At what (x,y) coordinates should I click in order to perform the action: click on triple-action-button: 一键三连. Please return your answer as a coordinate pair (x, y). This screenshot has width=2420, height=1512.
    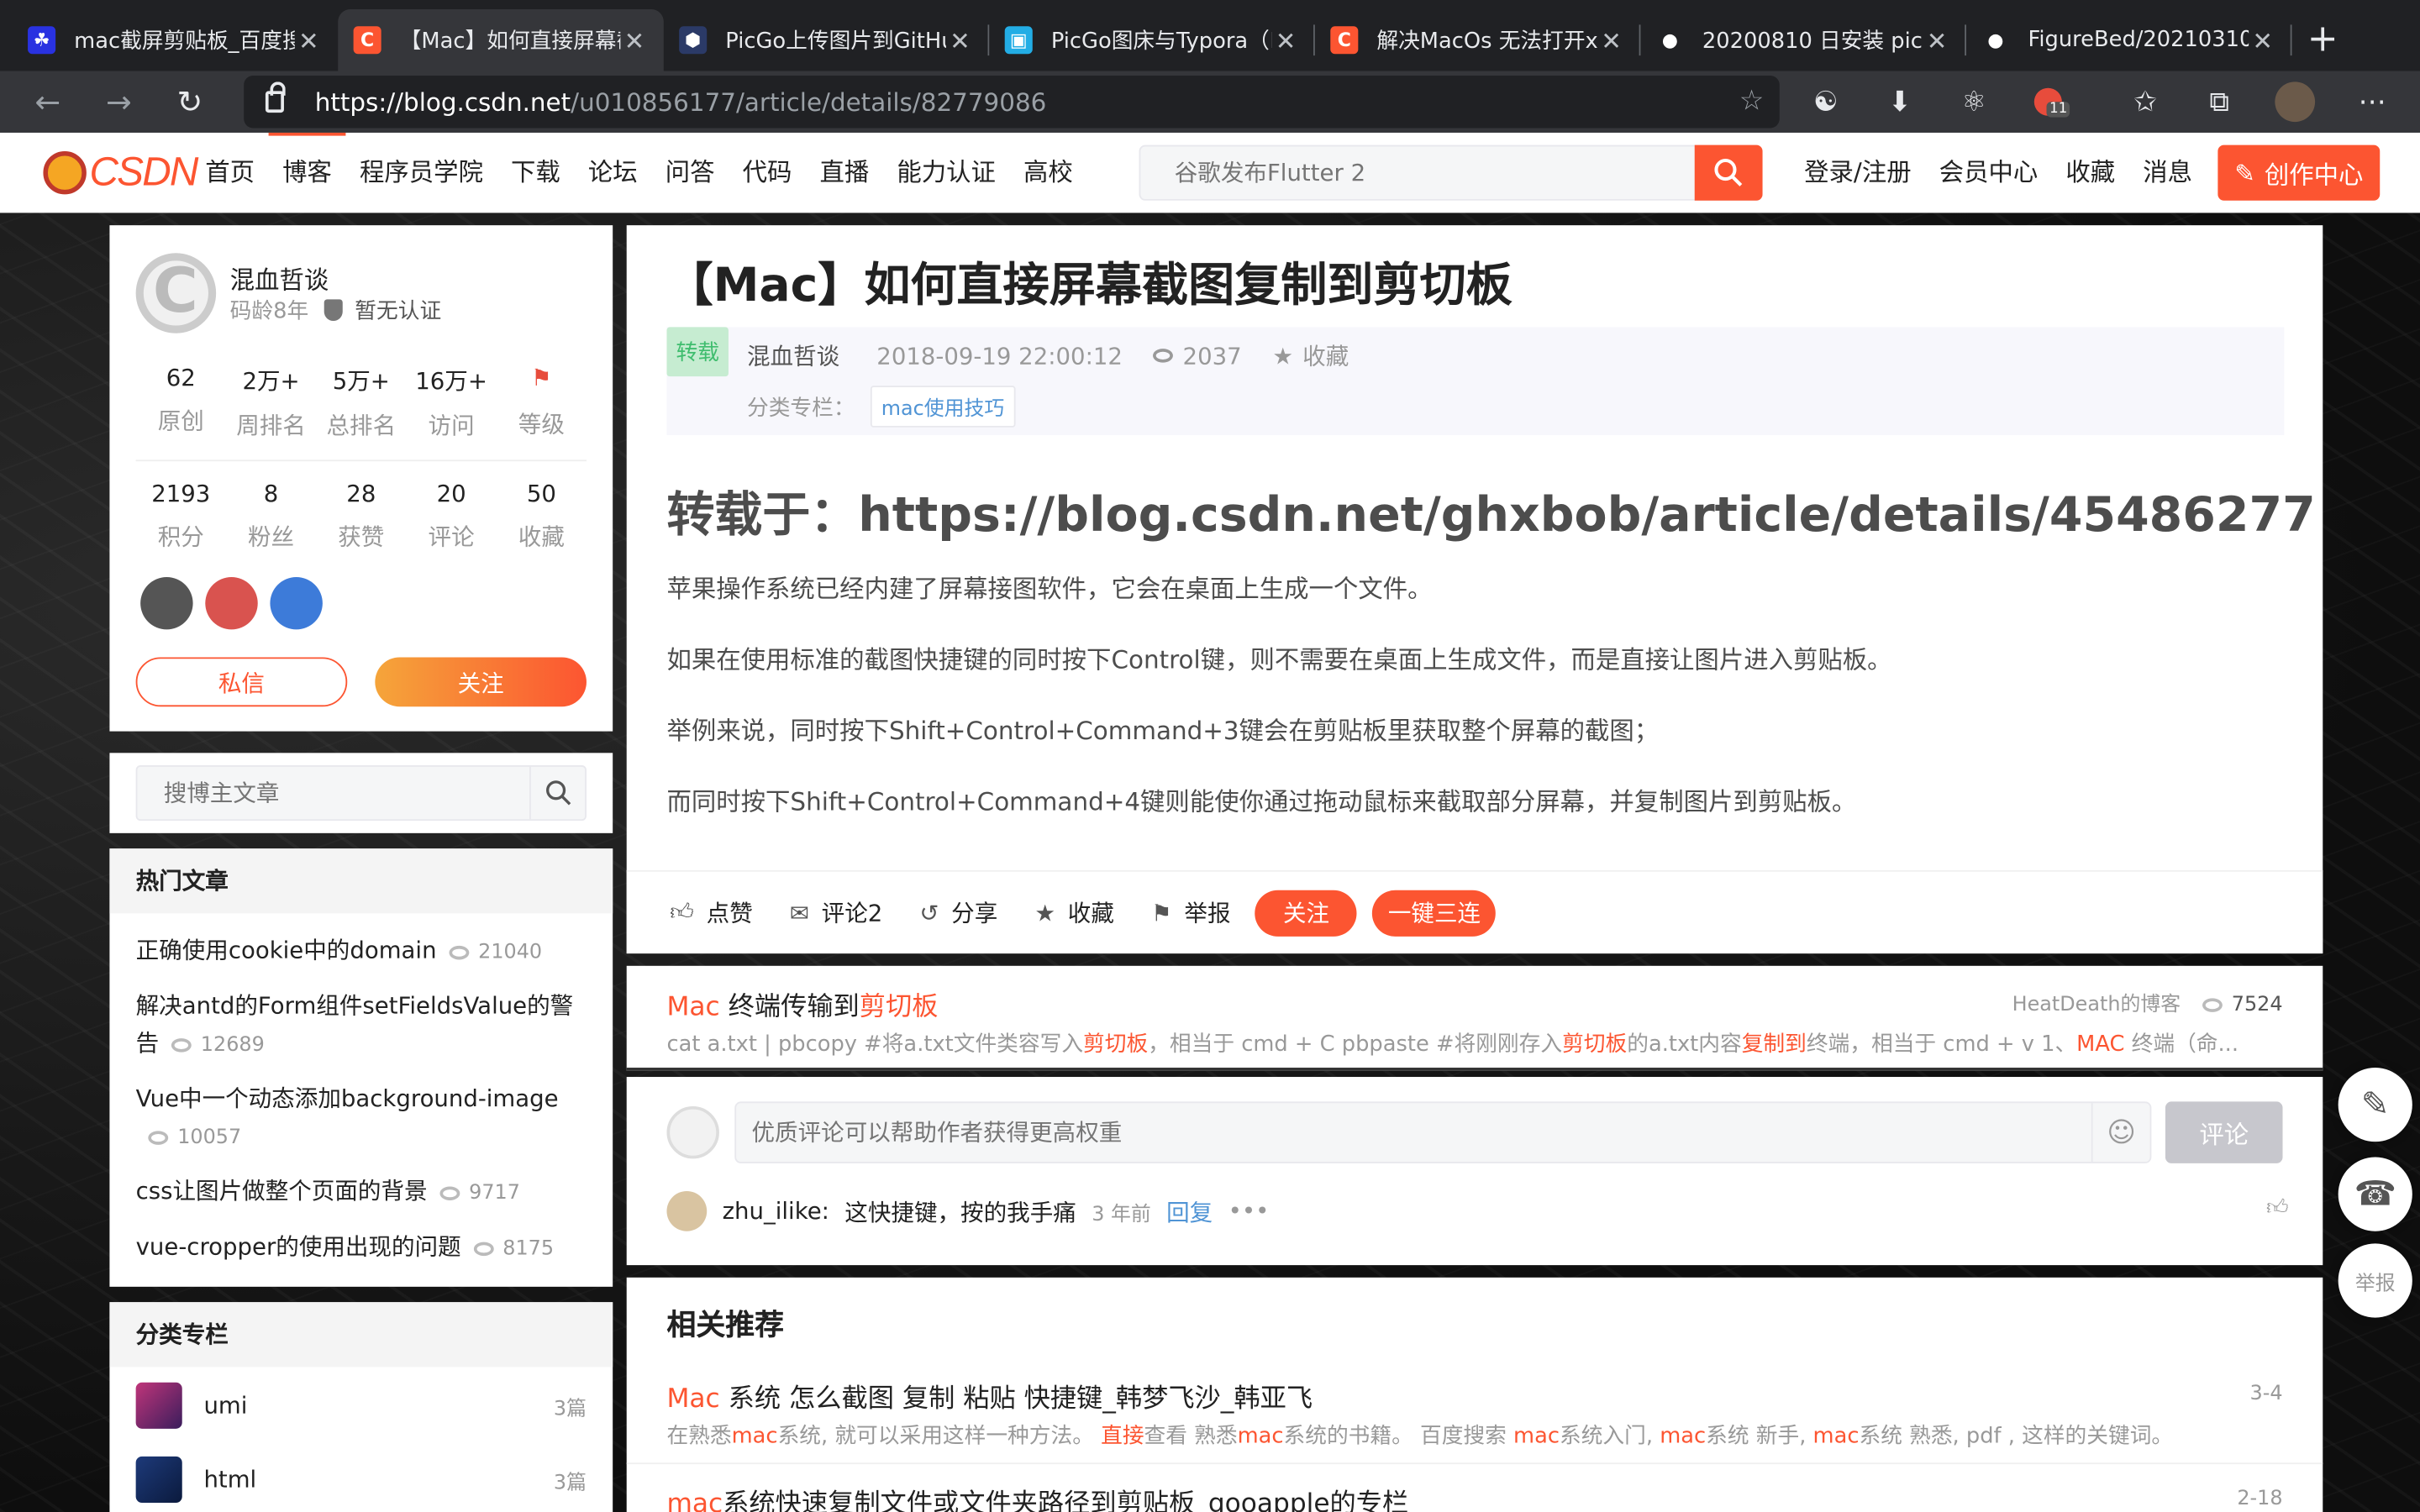
    Looking at the image, I should click on (1435, 912).